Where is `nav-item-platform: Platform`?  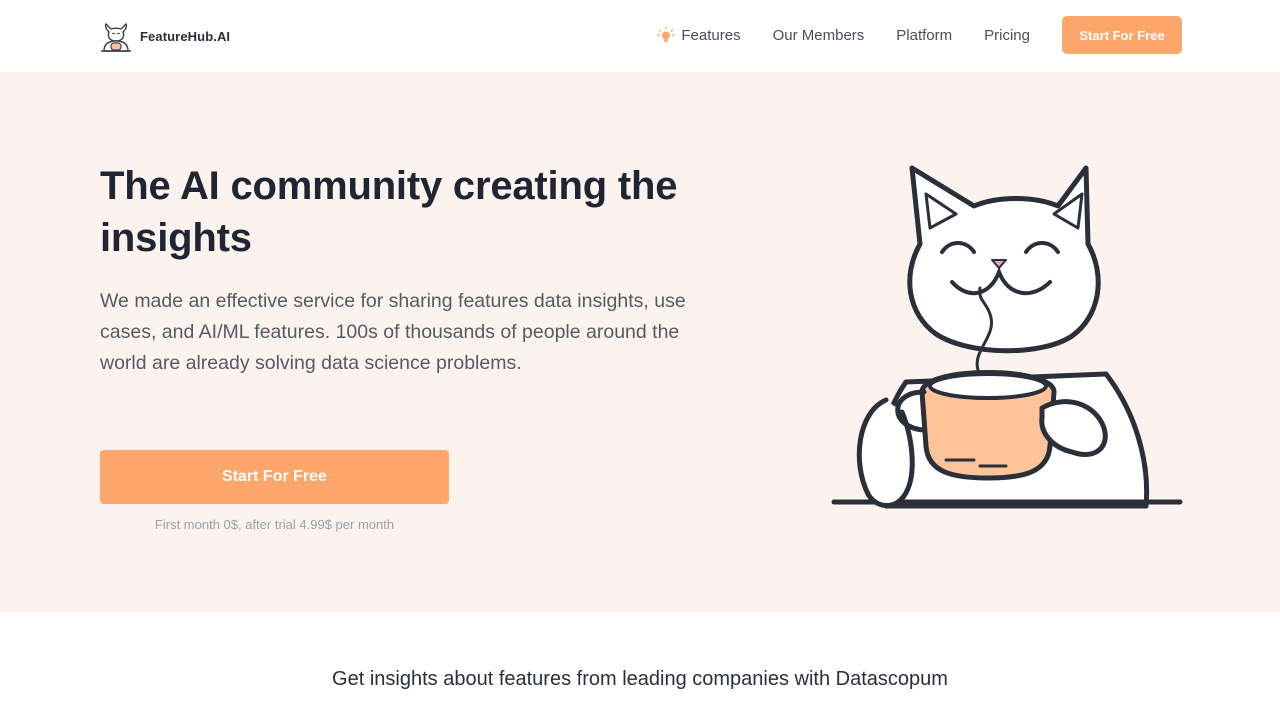
nav-item-platform: Platform is located at coordinates (924, 35).